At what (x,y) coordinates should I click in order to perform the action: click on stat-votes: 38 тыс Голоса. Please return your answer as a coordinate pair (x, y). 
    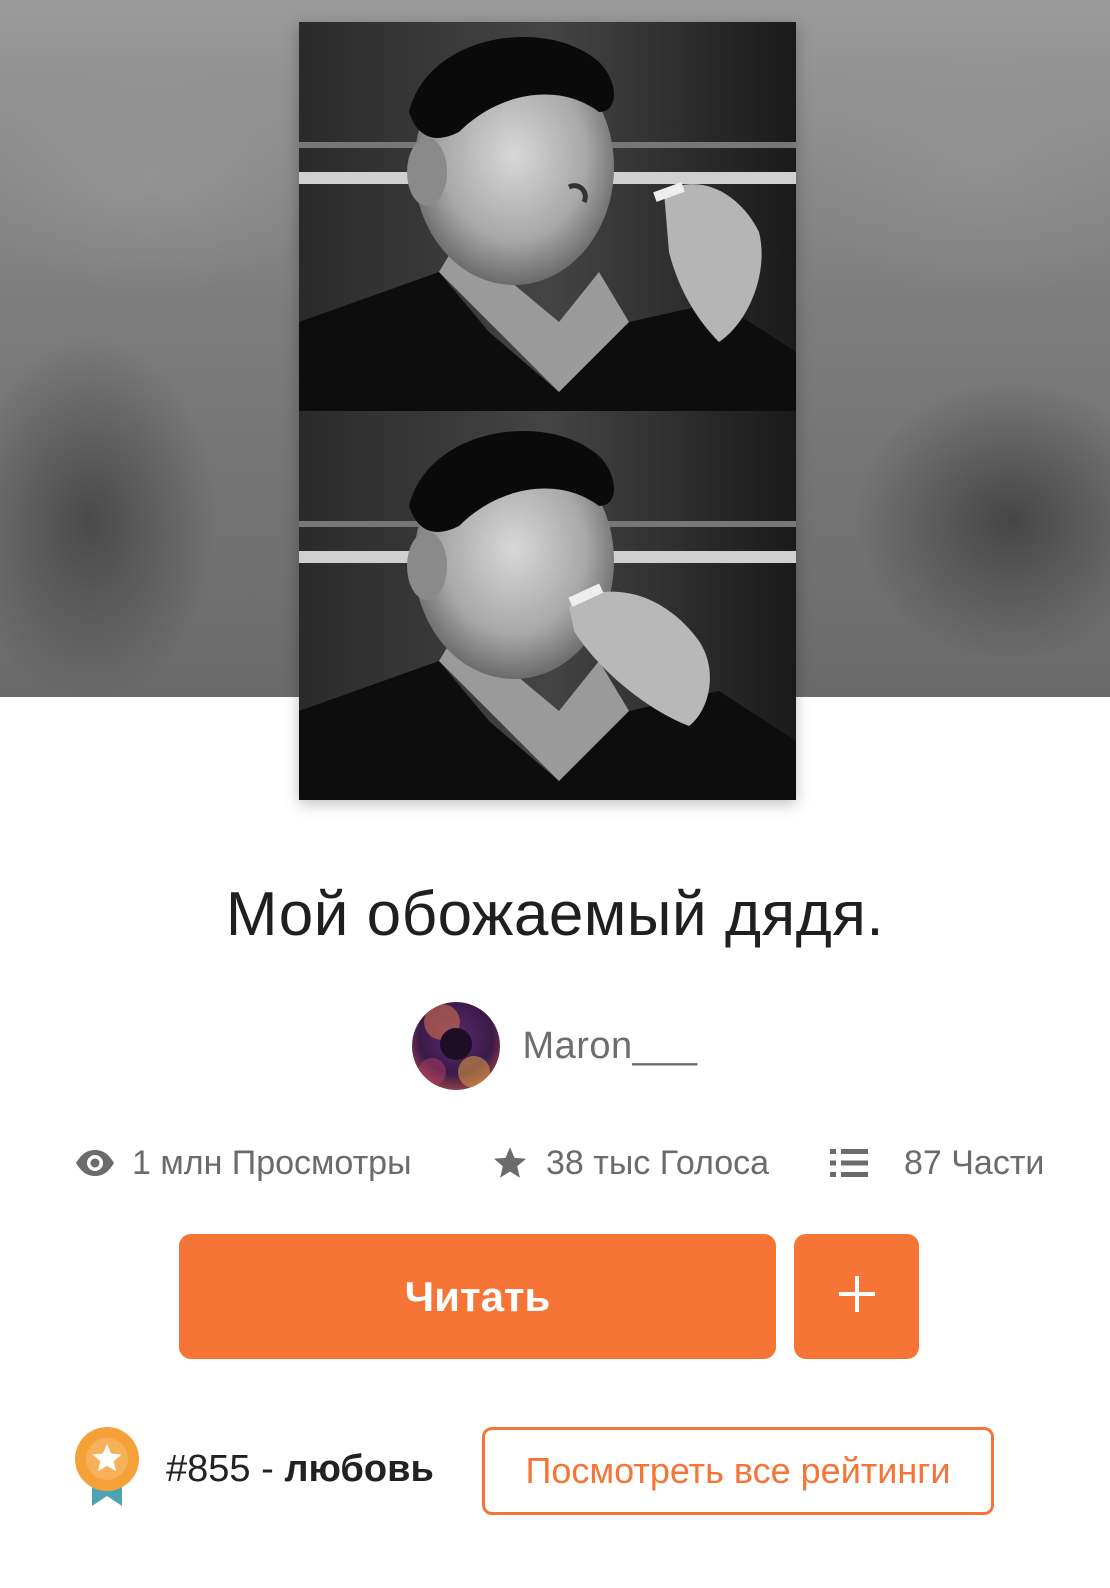
    Looking at the image, I should click on (630, 1163).